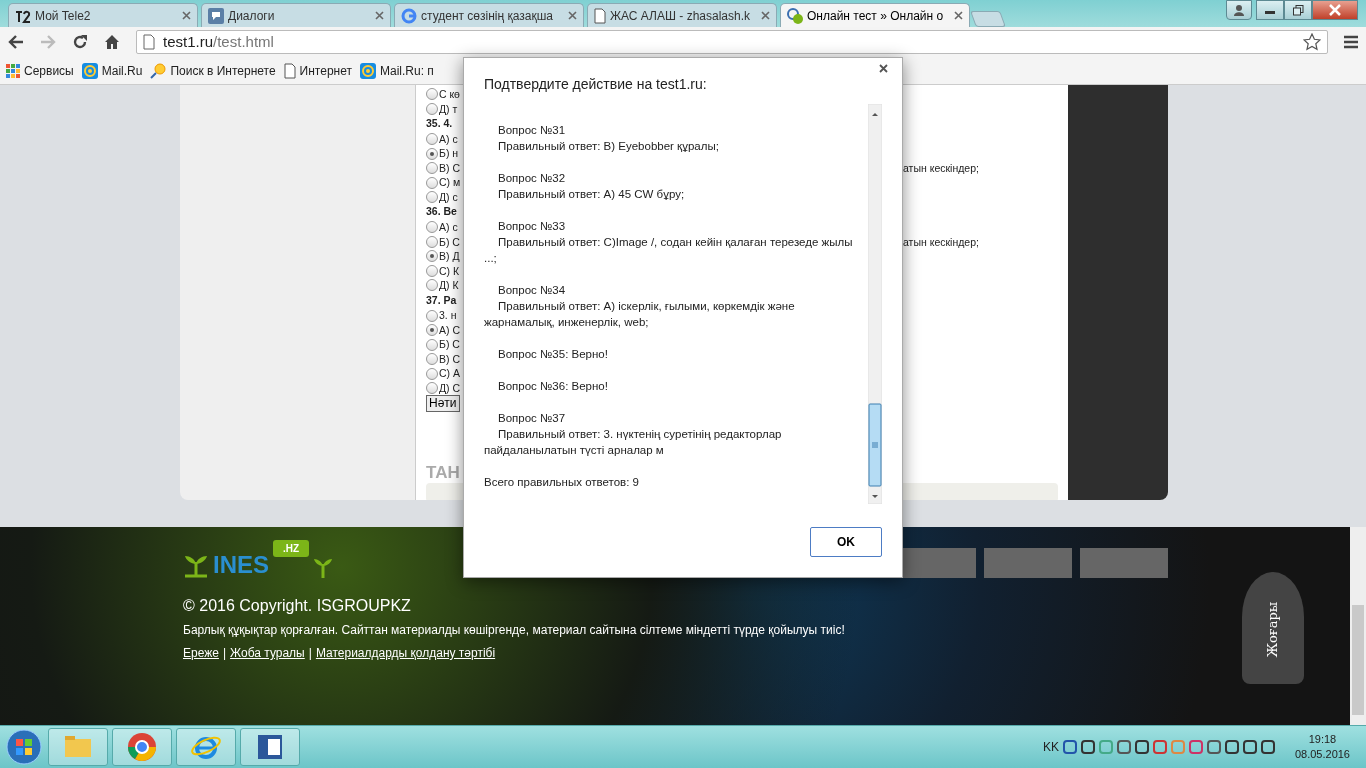  I want to click on home-icon, so click(112, 42).